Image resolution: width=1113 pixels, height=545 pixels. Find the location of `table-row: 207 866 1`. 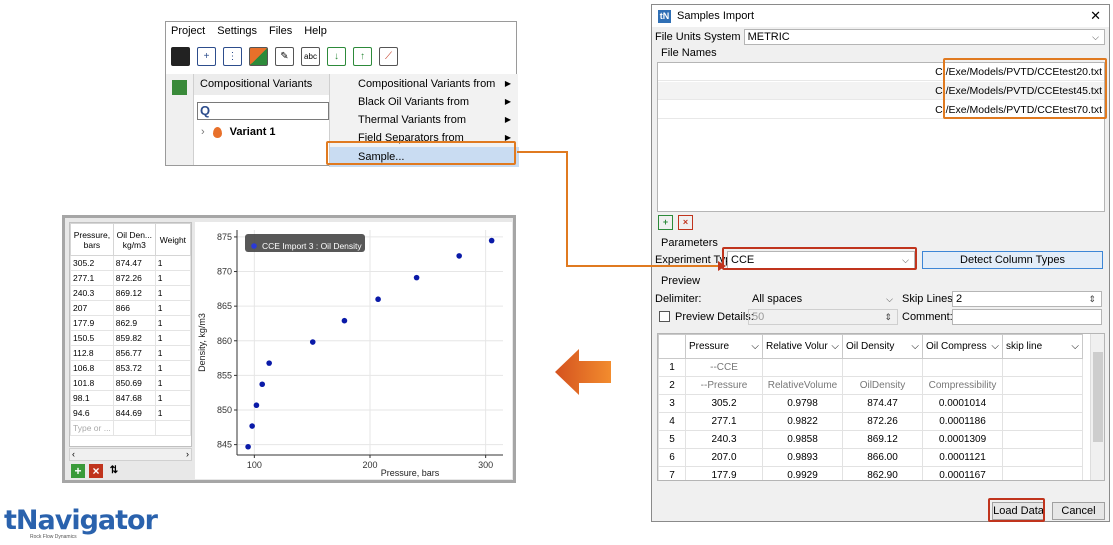

table-row: 207 866 1 is located at coordinates (130, 308).